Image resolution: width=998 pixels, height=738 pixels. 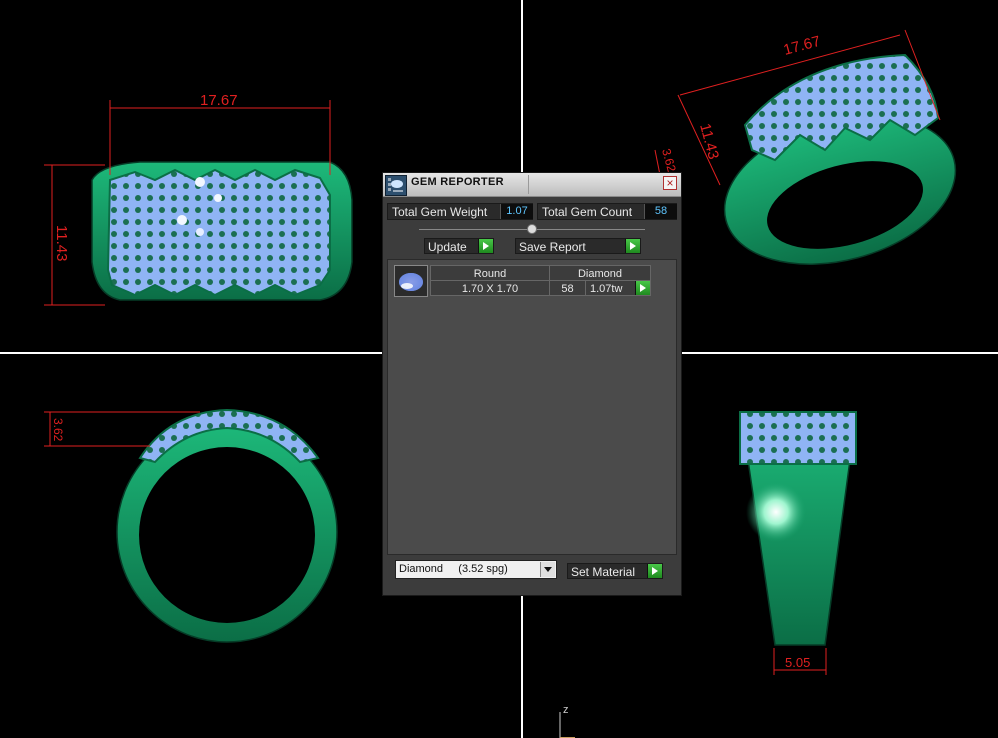 I want to click on total-gem-count-value: 58, so click(x=660, y=211).